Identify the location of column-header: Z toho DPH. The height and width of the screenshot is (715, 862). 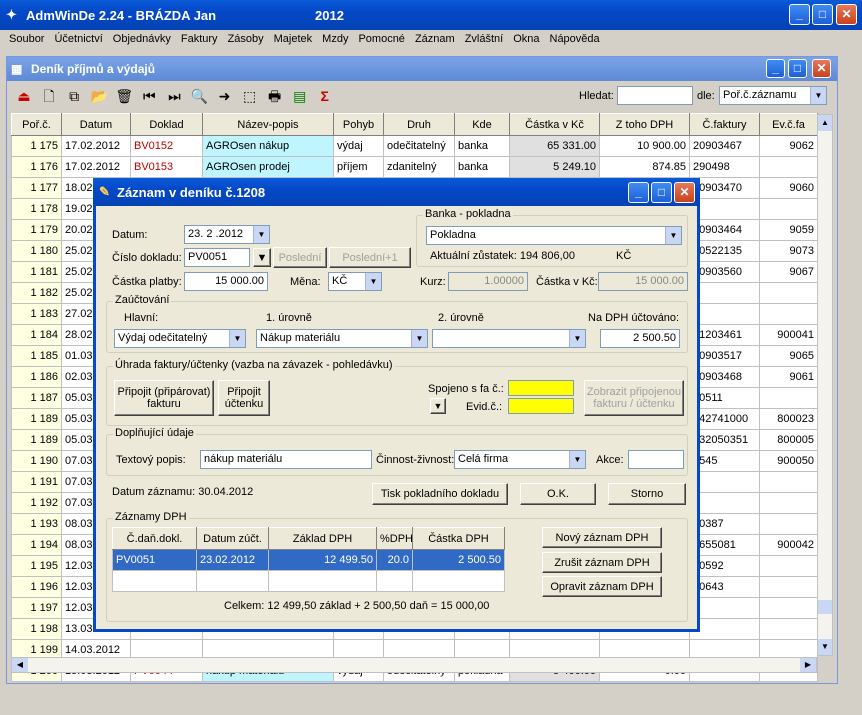
(644, 124).